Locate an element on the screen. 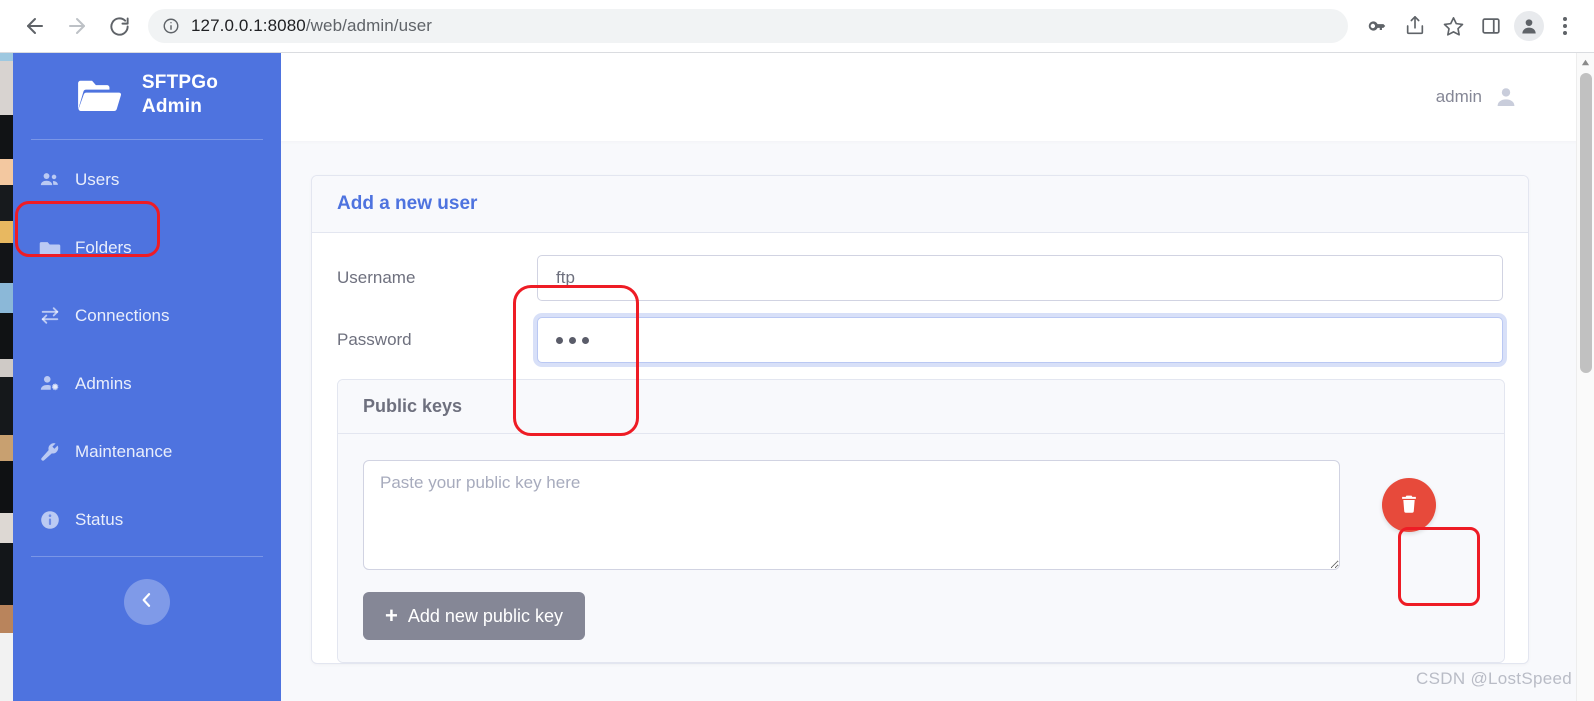 Image resolution: width=1594 pixels, height=701 pixels. address-bar: 127.0.0.1:8080/web/admin/user is located at coordinates (748, 26).